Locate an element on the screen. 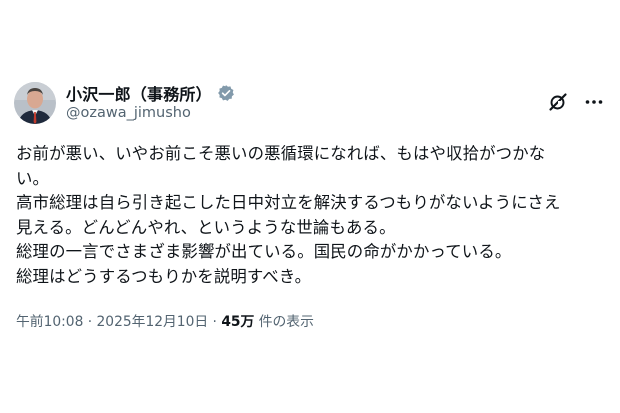 Image resolution: width=620 pixels, height=413 pixels. grok-slash-icon is located at coordinates (558, 102).